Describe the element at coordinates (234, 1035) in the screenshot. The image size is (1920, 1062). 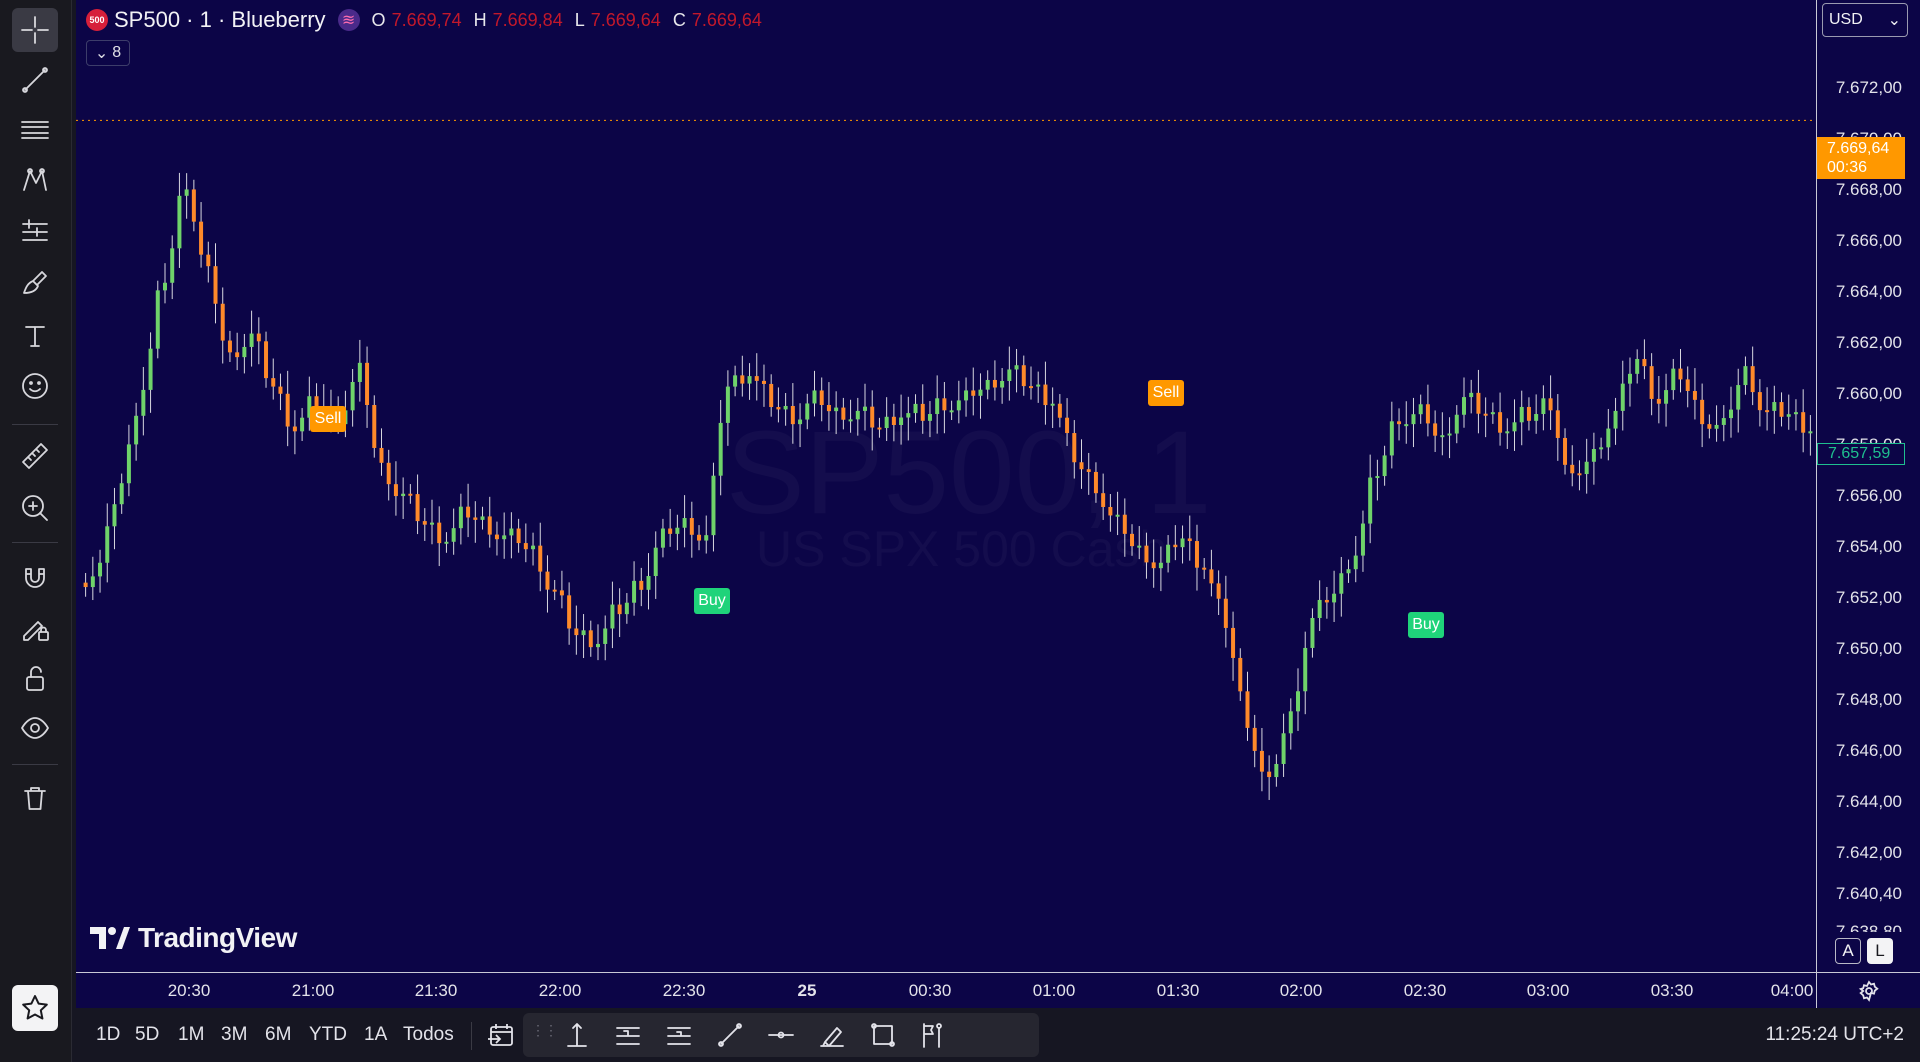
I see `range-3m: 3M` at that location.